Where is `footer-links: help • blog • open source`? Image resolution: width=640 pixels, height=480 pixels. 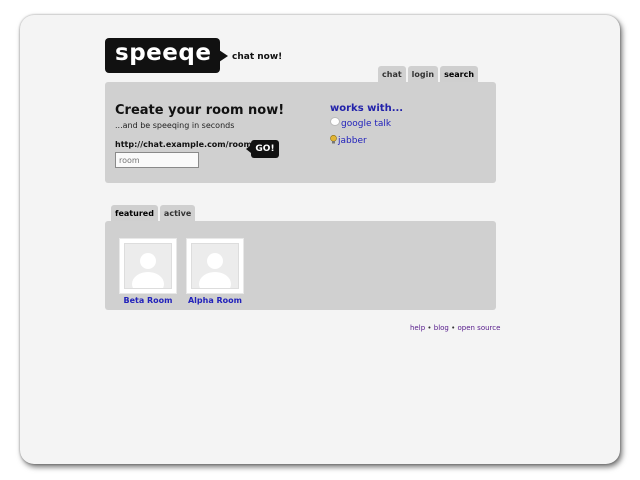
footer-links: help • blog • open source is located at coordinates (455, 328).